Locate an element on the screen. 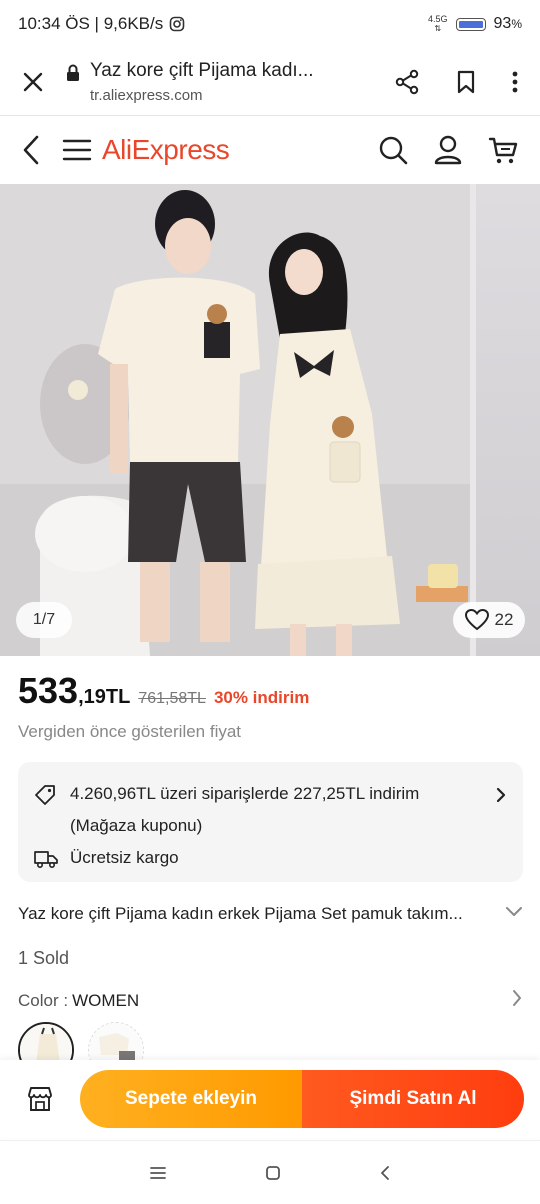 This screenshot has width=540, height=1204. more-vertical-icon is located at coordinates (515, 82).